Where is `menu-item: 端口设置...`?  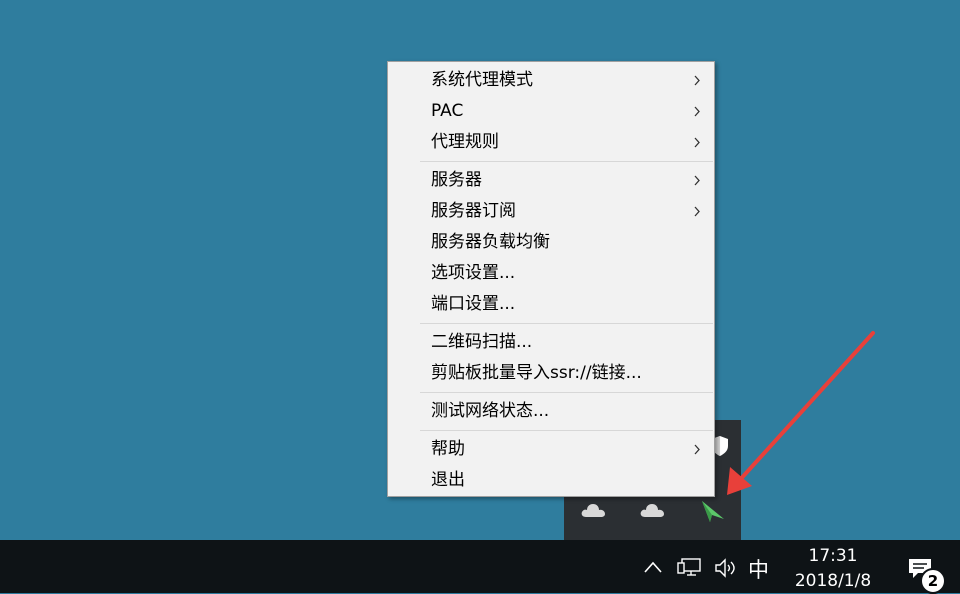
menu-item: 端口设置... is located at coordinates (551, 304).